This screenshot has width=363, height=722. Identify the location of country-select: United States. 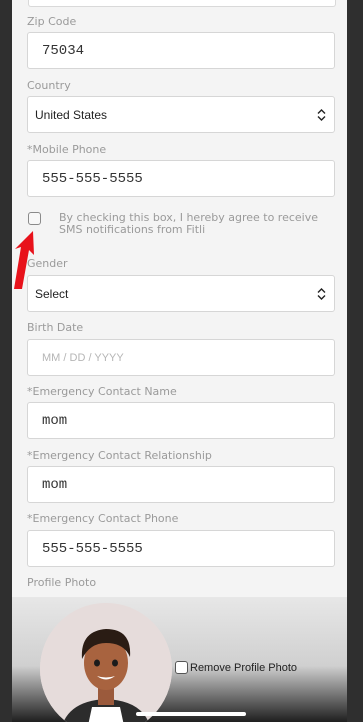
(181, 114).